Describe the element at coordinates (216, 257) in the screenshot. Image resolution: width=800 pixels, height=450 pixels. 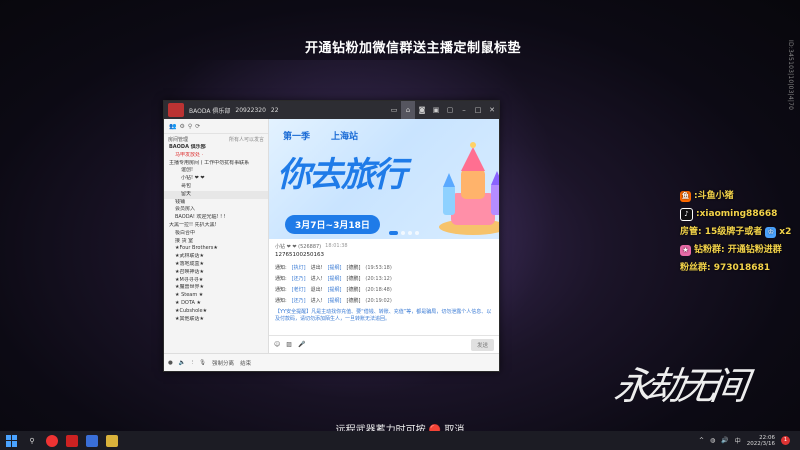
I see `tree-item: ★武林联话★` at that location.